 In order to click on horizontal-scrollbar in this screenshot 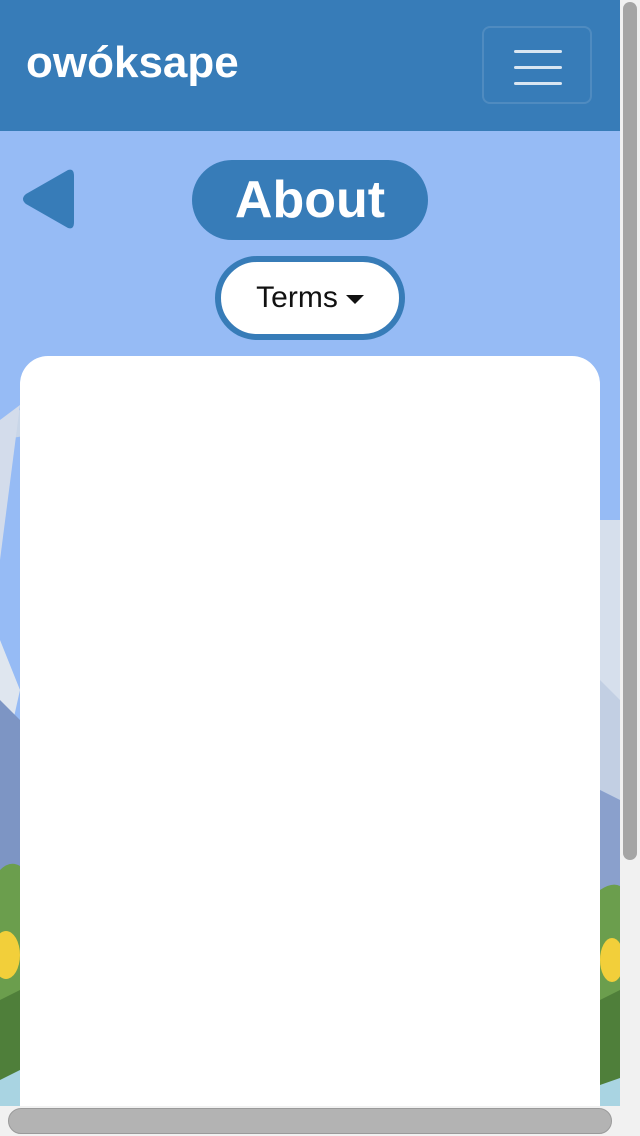, I will do `click(310, 1121)`.